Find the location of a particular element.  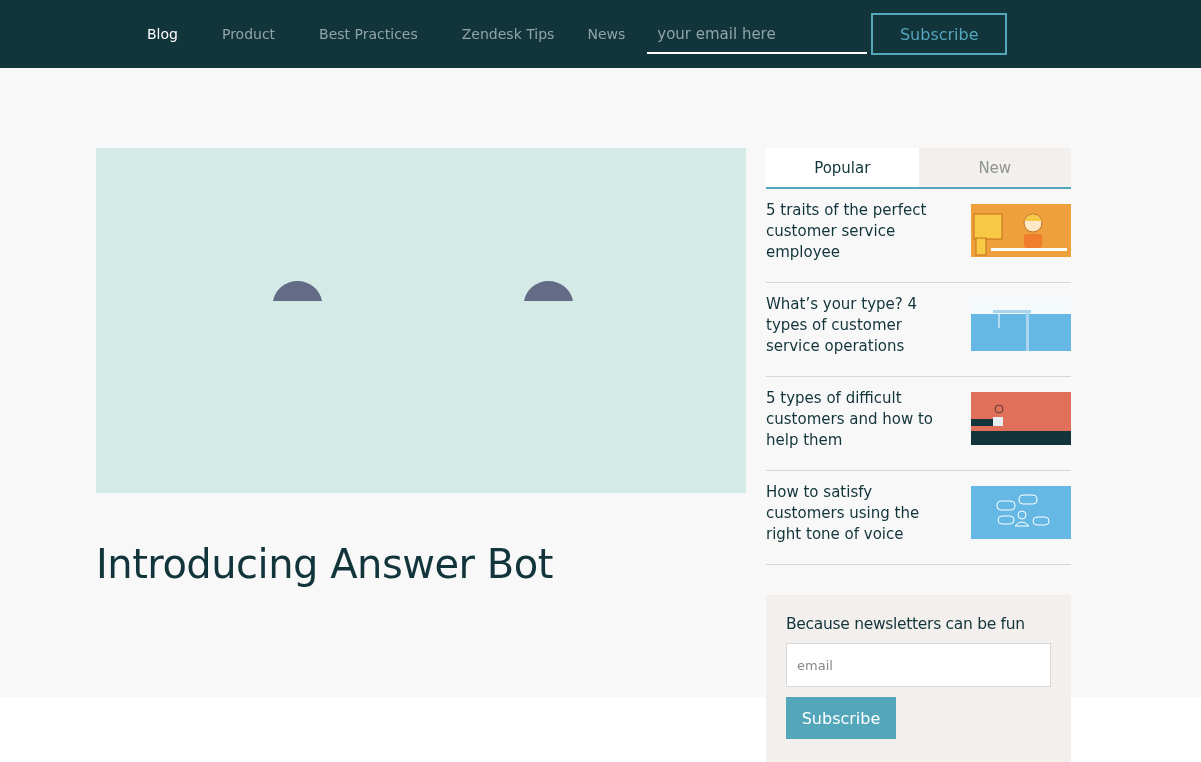

agent-thumbnail is located at coordinates (1021, 230).